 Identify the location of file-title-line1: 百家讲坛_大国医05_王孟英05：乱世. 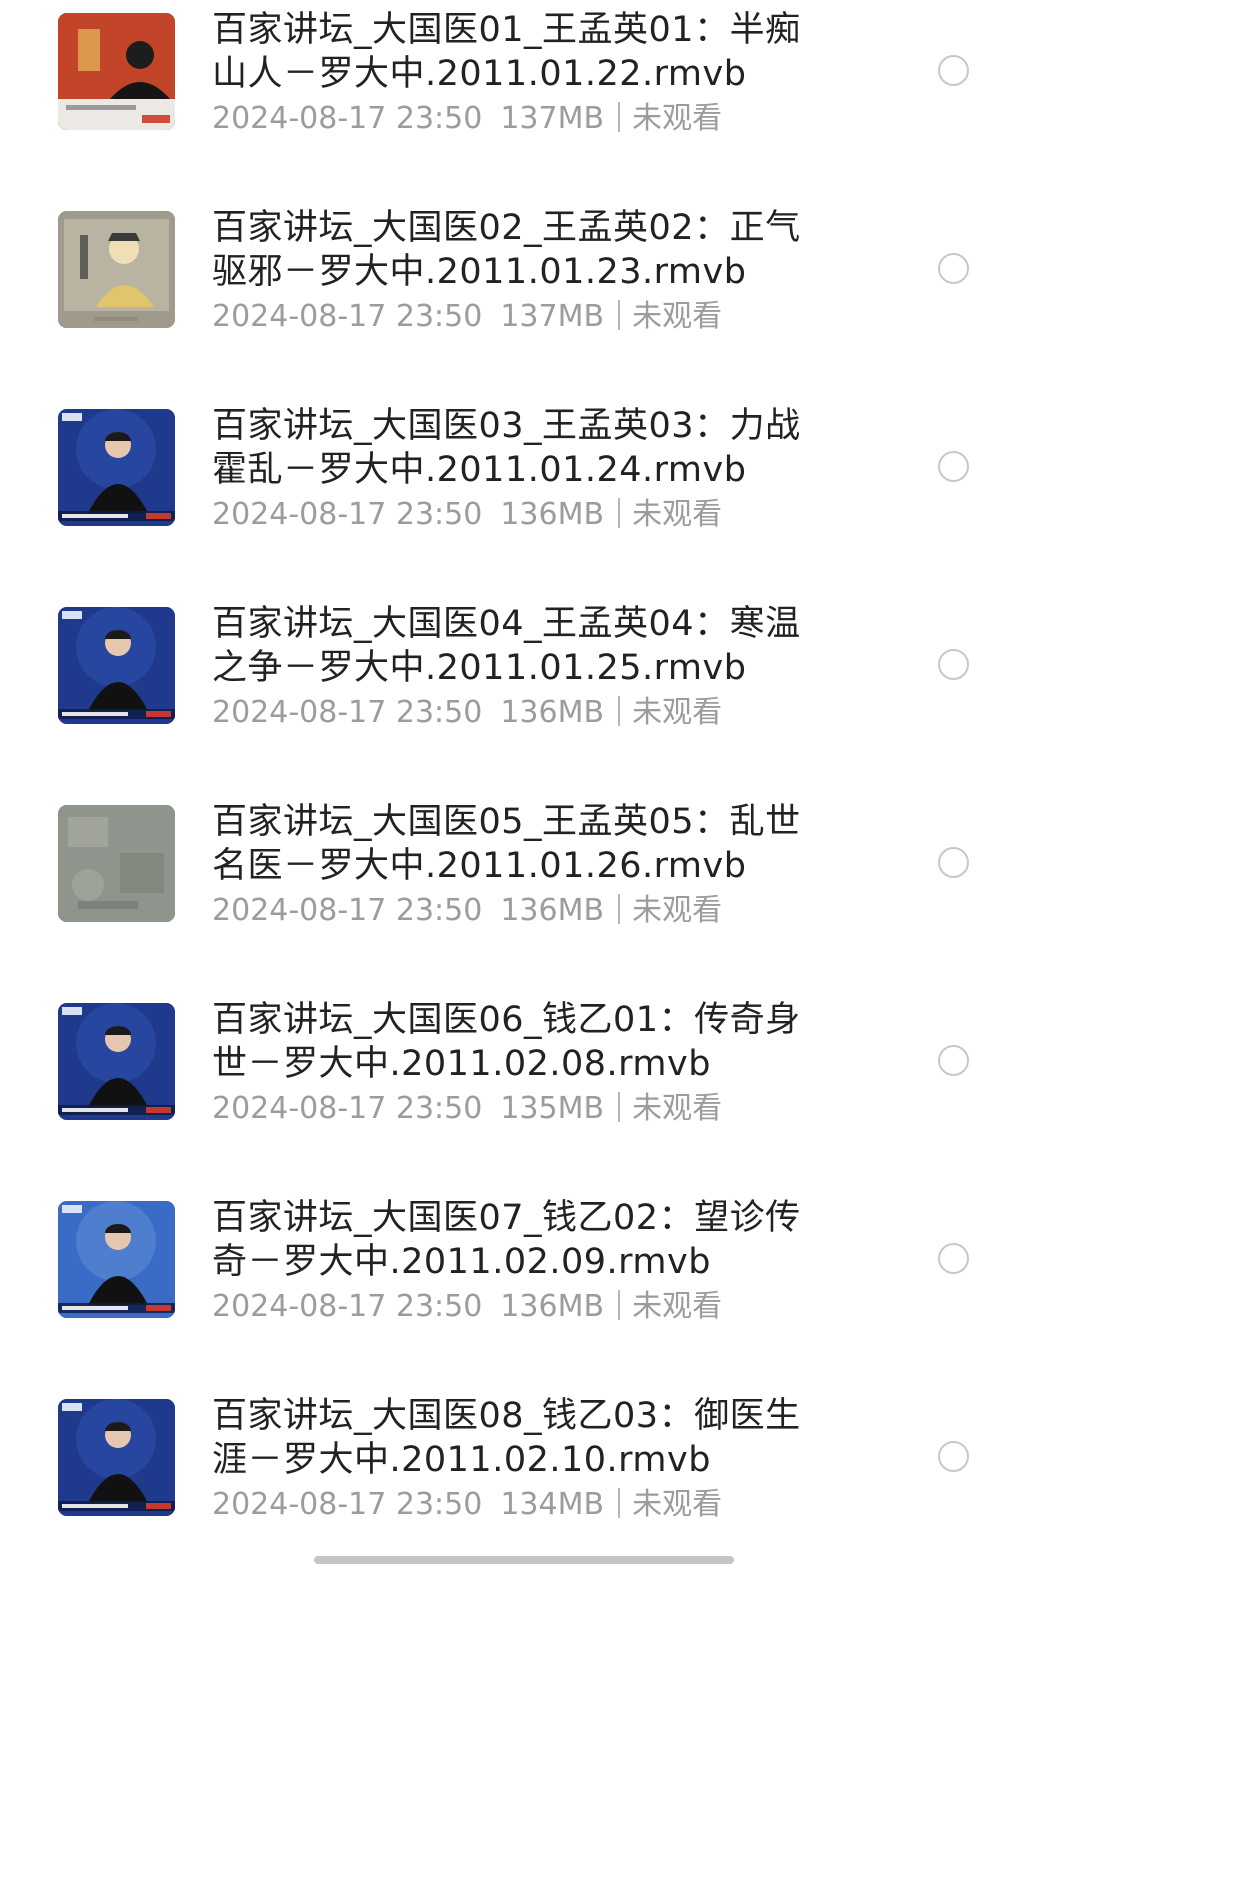
(506, 822).